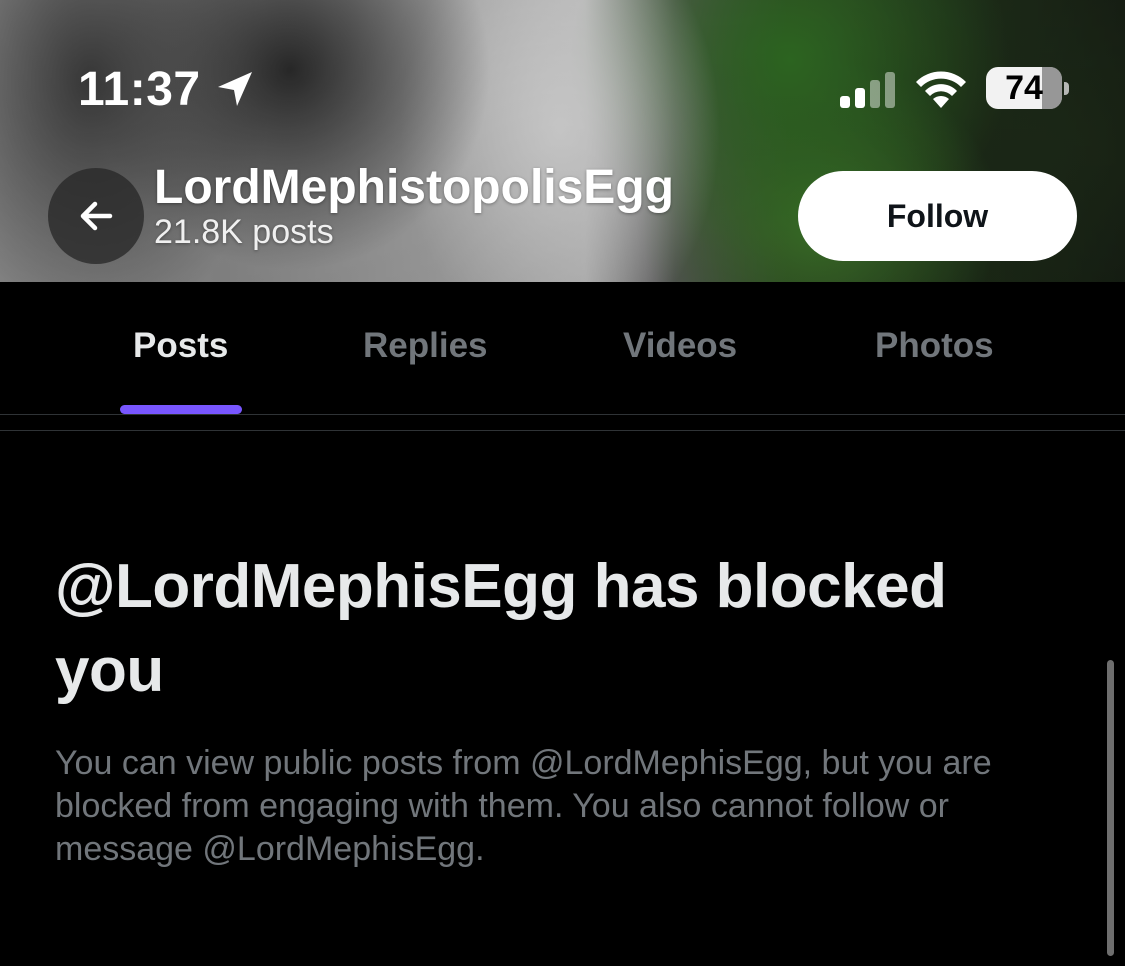 This screenshot has width=1125, height=966. Describe the element at coordinates (562, 430) in the screenshot. I see `content-divider` at that location.